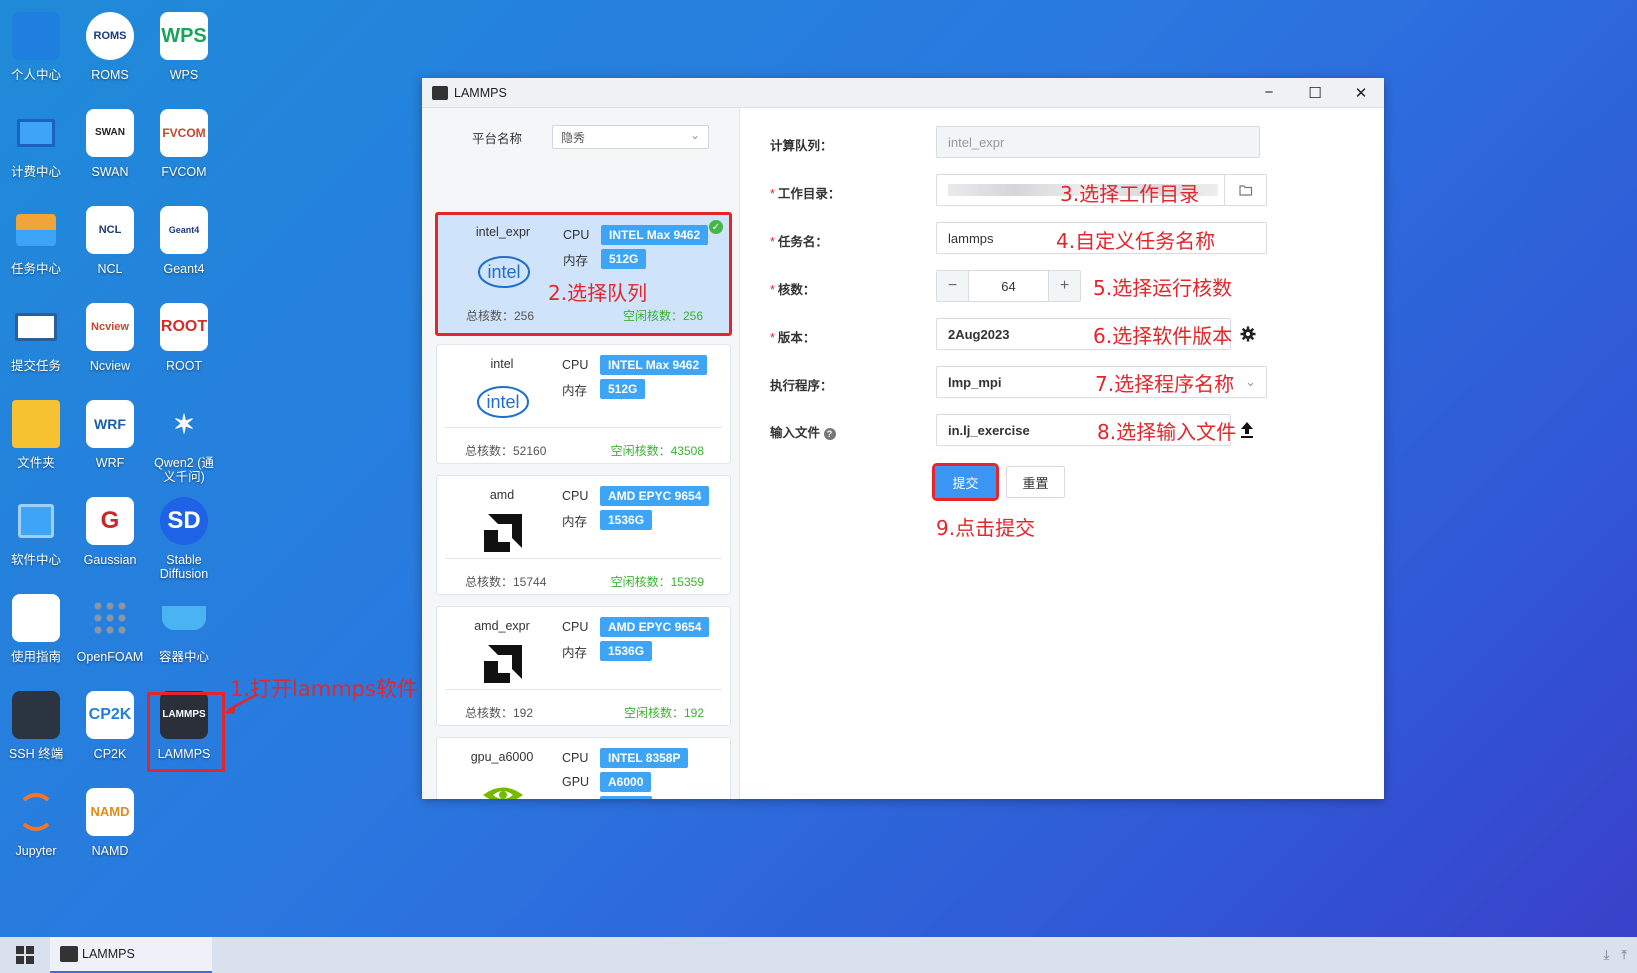 The height and width of the screenshot is (973, 1637). Describe the element at coordinates (36, 435) in the screenshot. I see `desktop-icon-folder: 文件夹` at that location.